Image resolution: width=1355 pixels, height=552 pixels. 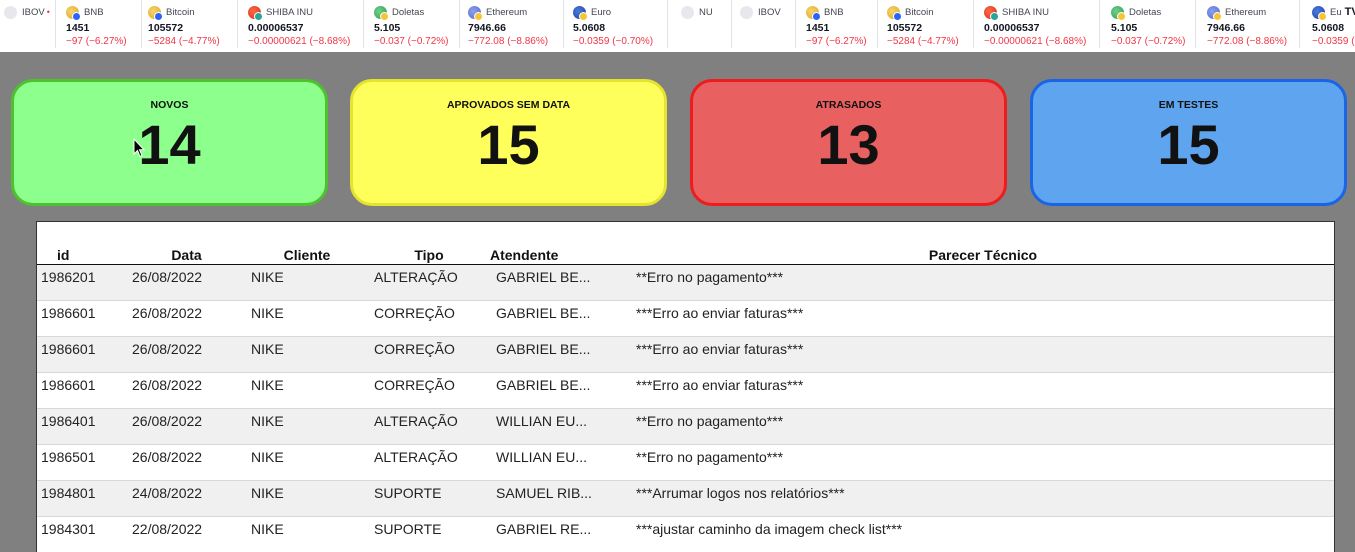 What do you see at coordinates (186, 243) in the screenshot?
I see `column-header-data: Data` at bounding box center [186, 243].